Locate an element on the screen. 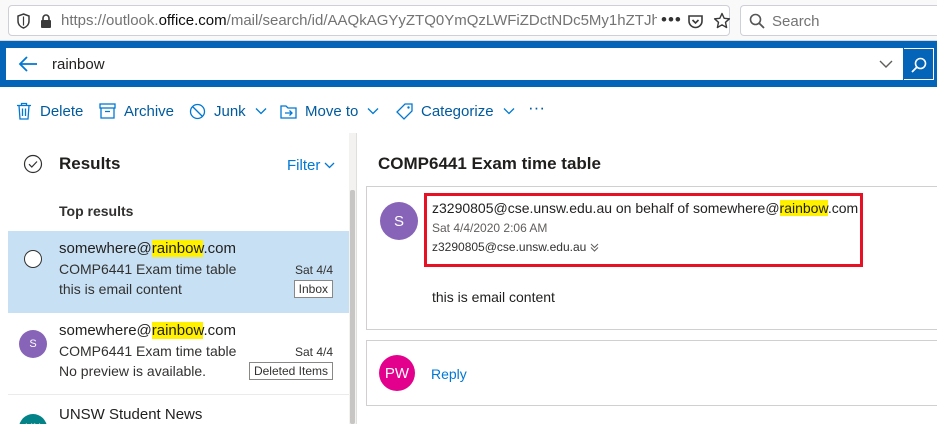 This screenshot has width=937, height=424. lock-icon is located at coordinates (46, 21).